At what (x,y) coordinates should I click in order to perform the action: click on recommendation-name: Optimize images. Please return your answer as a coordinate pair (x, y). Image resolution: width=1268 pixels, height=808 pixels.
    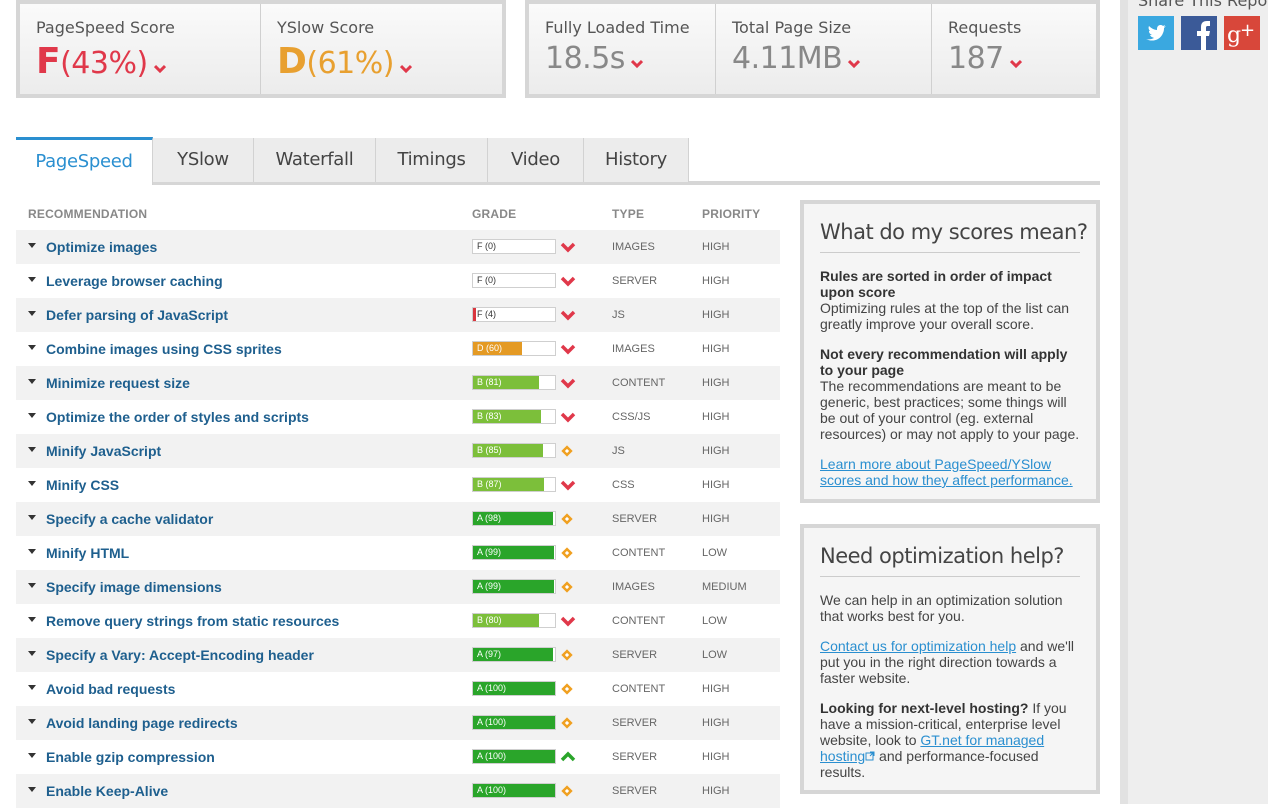
    Looking at the image, I should click on (101, 247).